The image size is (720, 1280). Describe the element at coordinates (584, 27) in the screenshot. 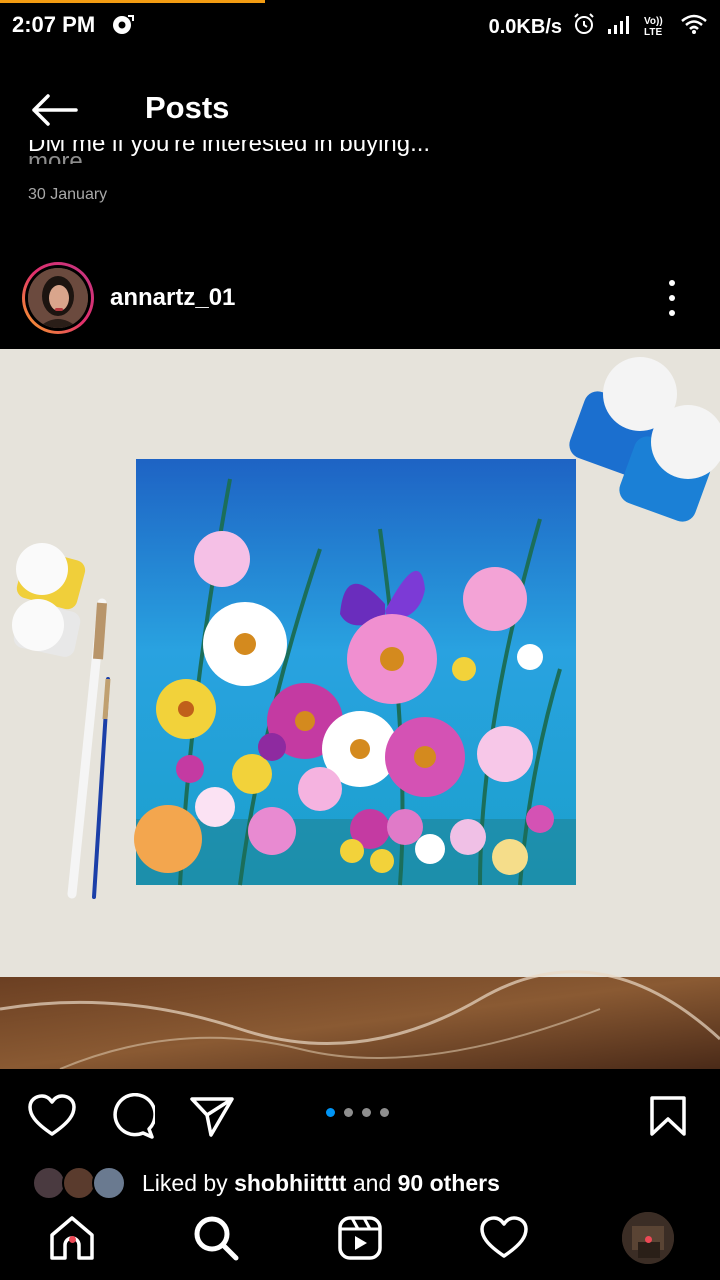

I see `alarm-icon` at that location.